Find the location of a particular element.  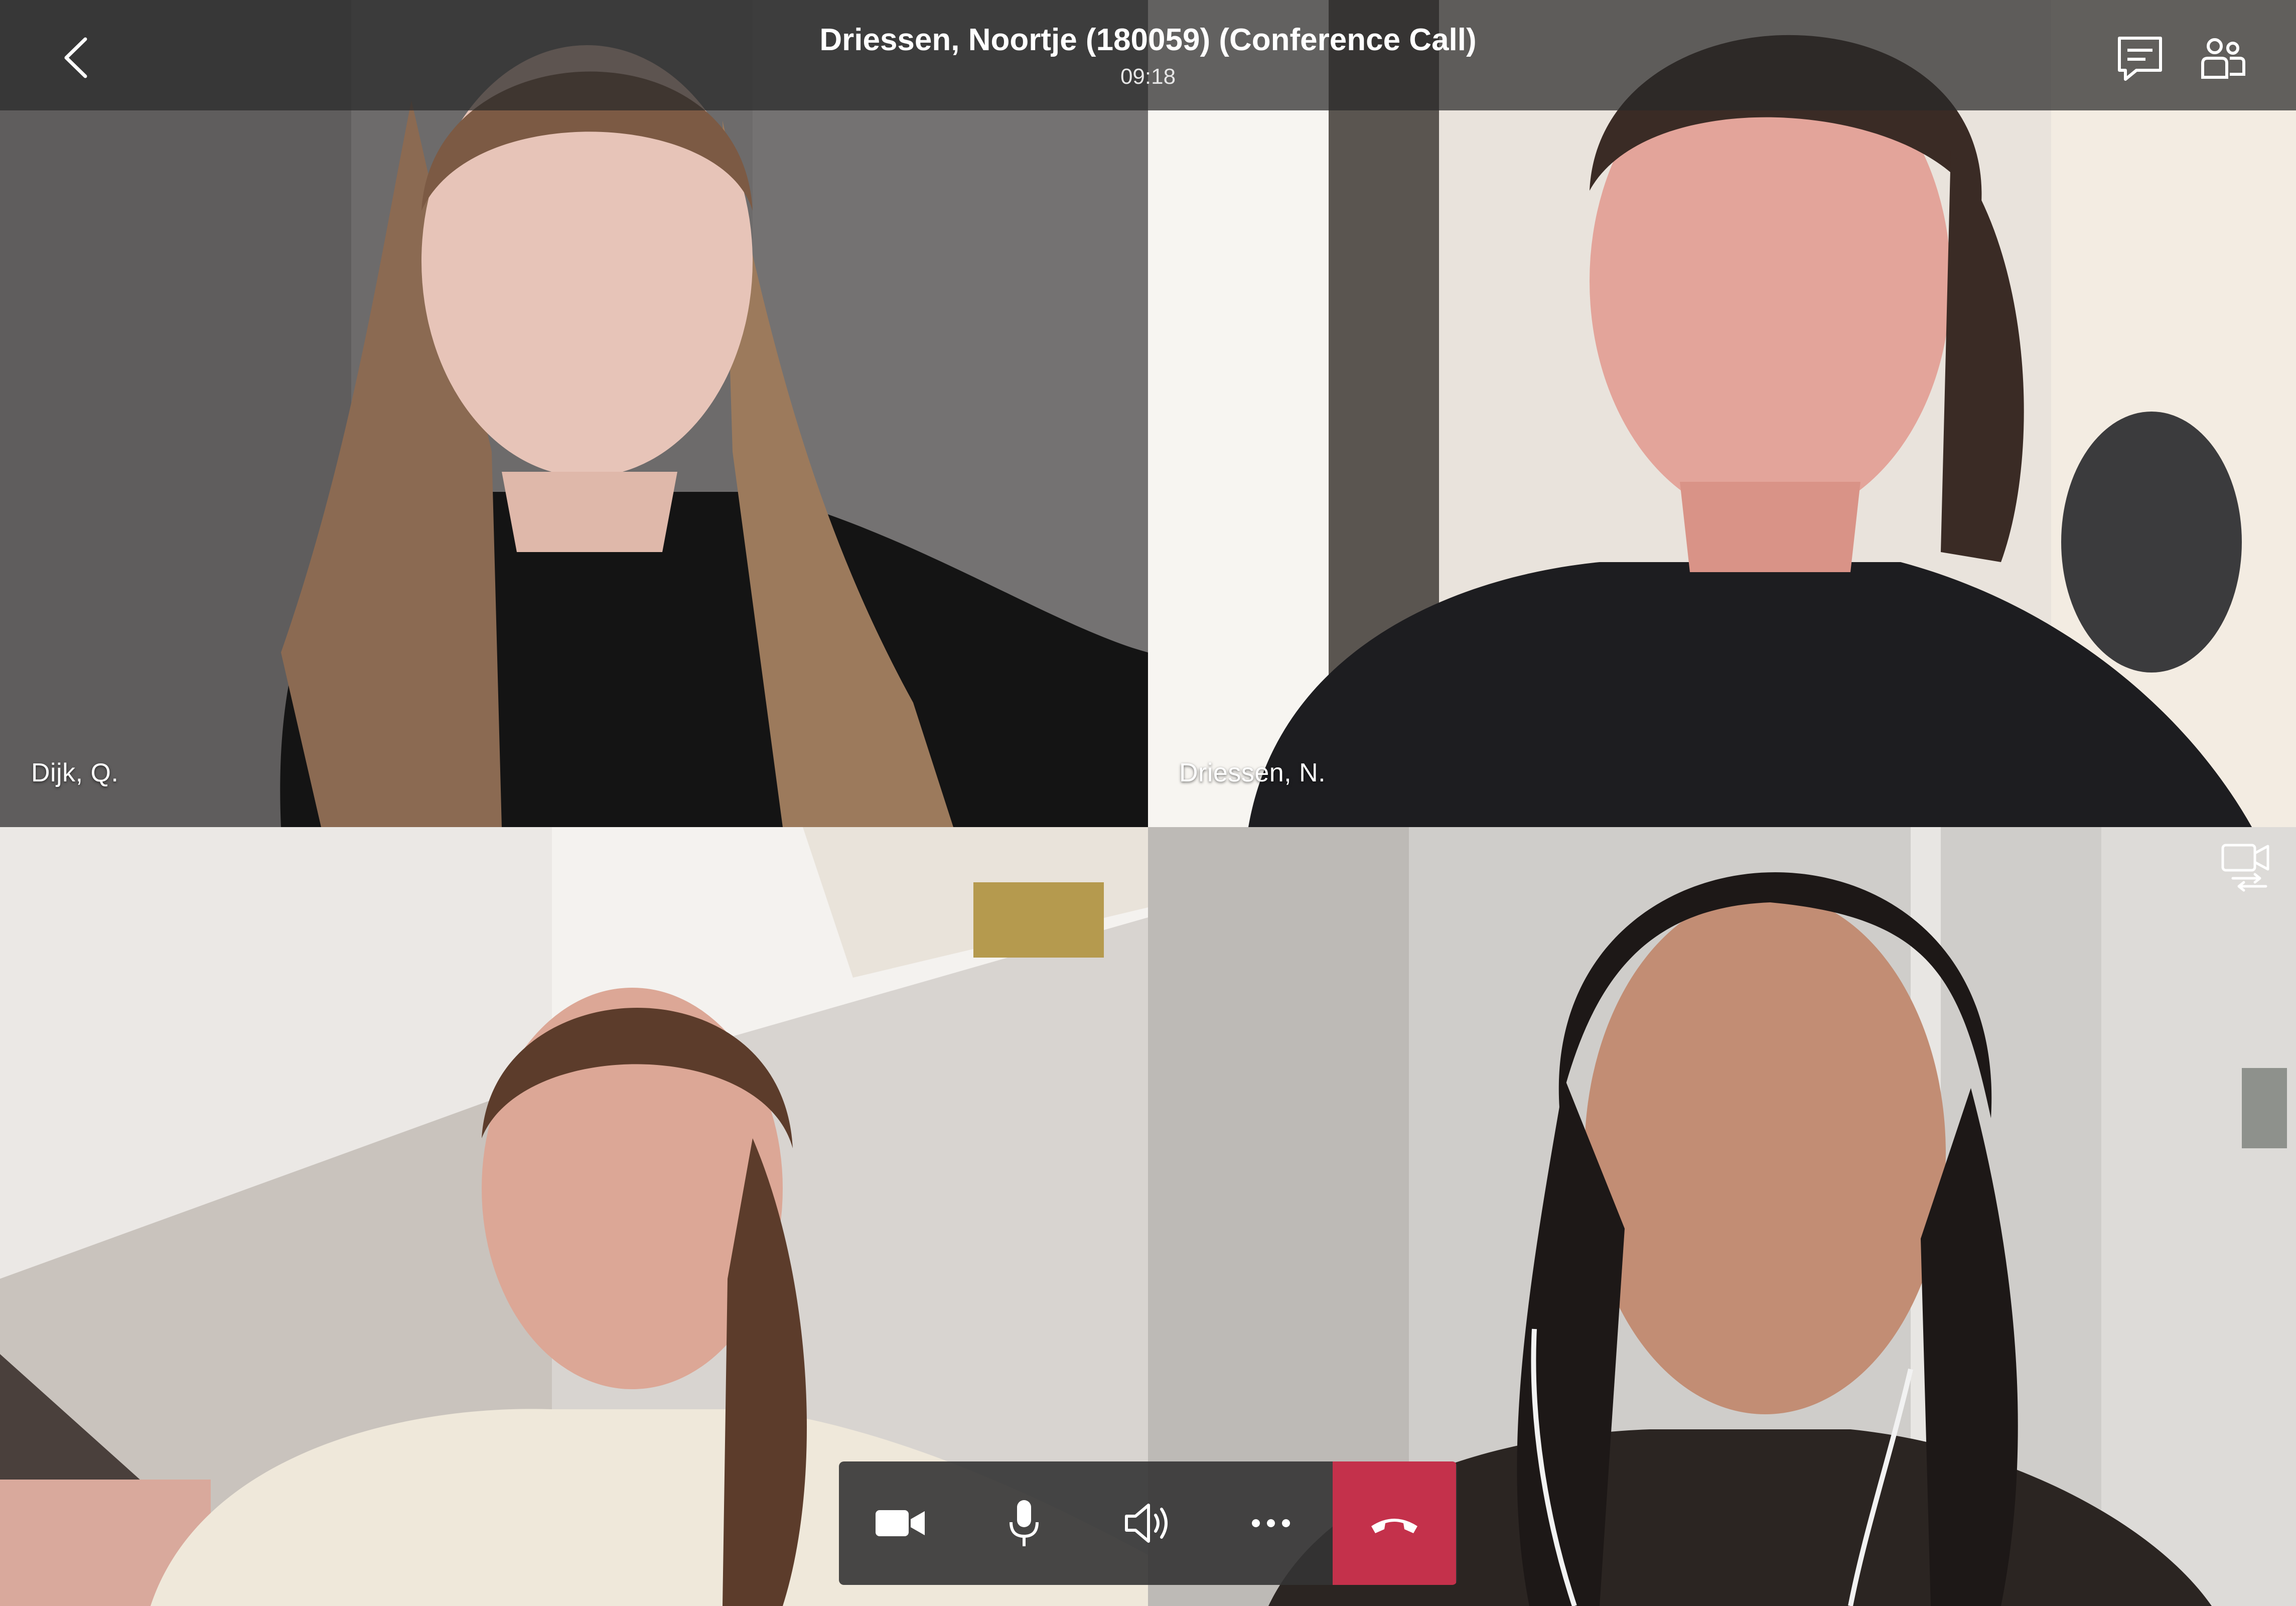

speaker-button is located at coordinates (1148, 1523).